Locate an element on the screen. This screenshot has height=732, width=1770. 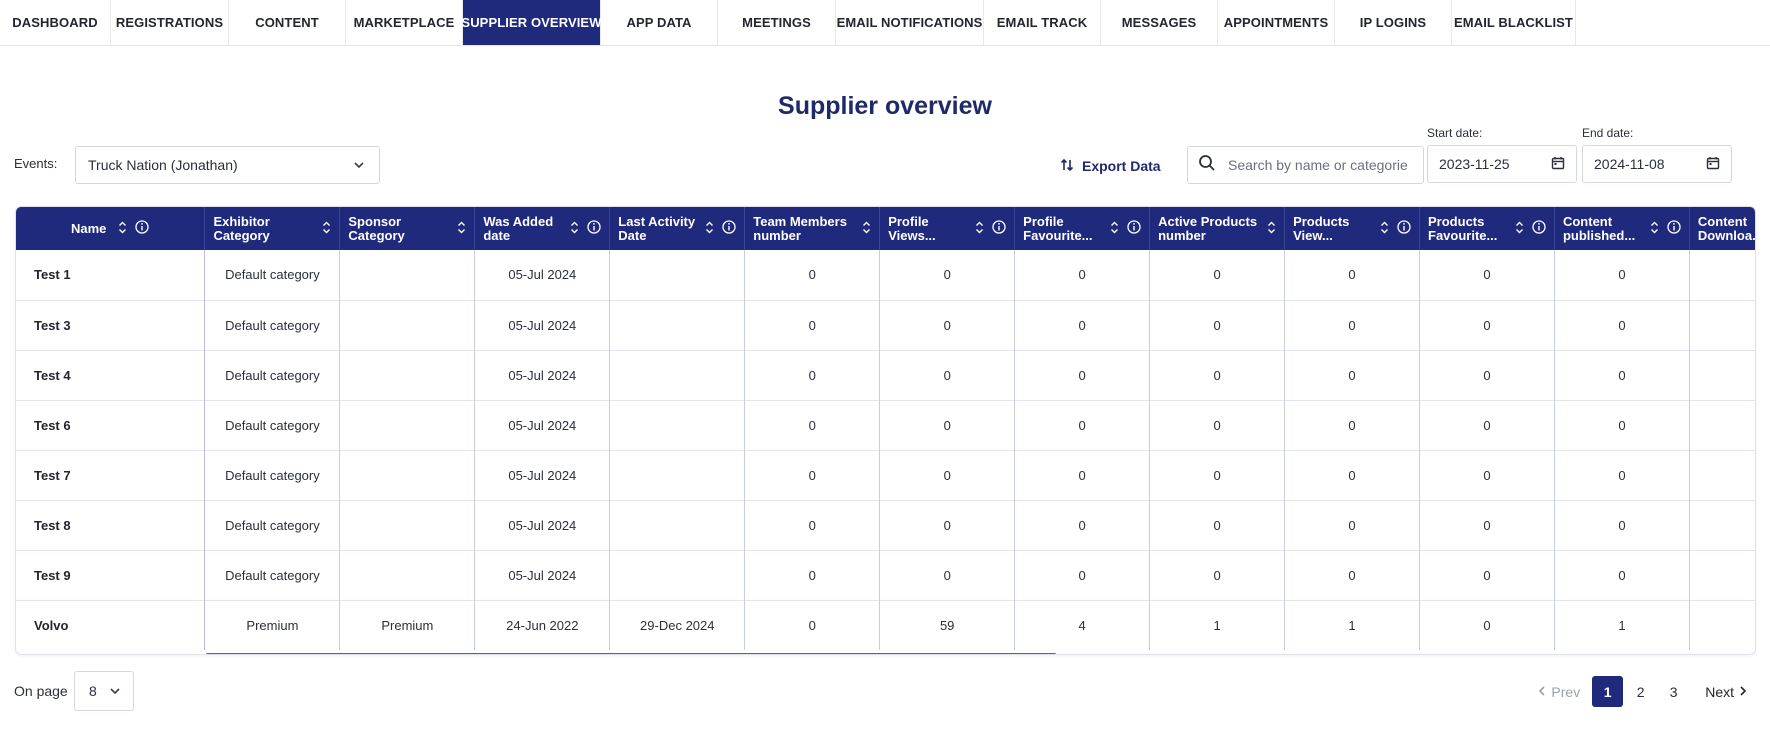
tab-messages: MESSAGES is located at coordinates (1159, 22).